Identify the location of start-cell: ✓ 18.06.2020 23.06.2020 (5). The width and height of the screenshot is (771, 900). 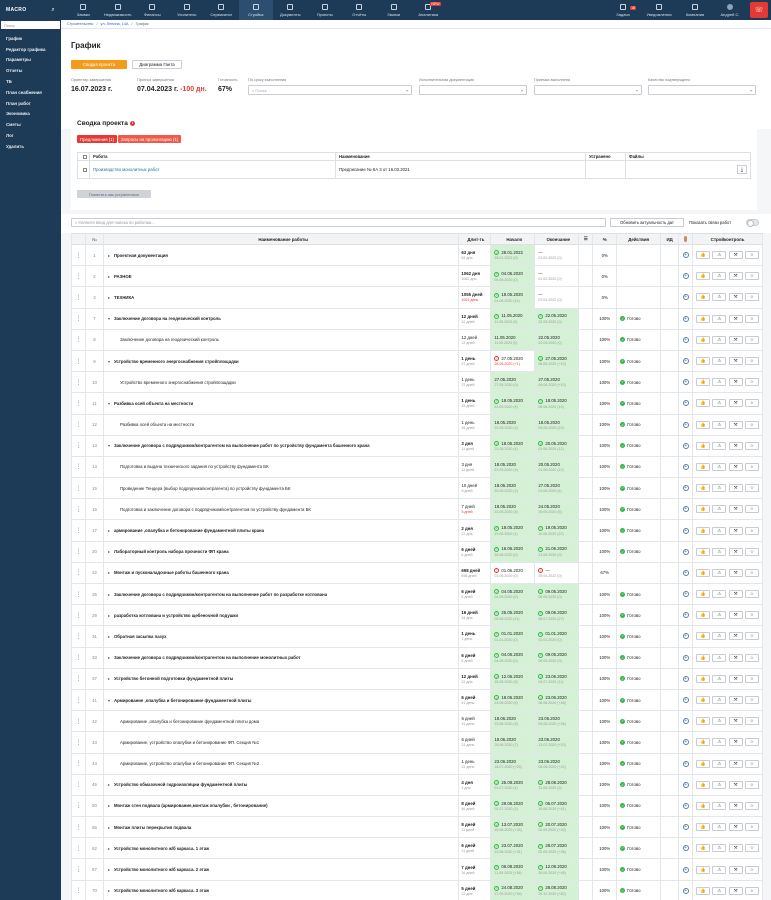
(513, 700).